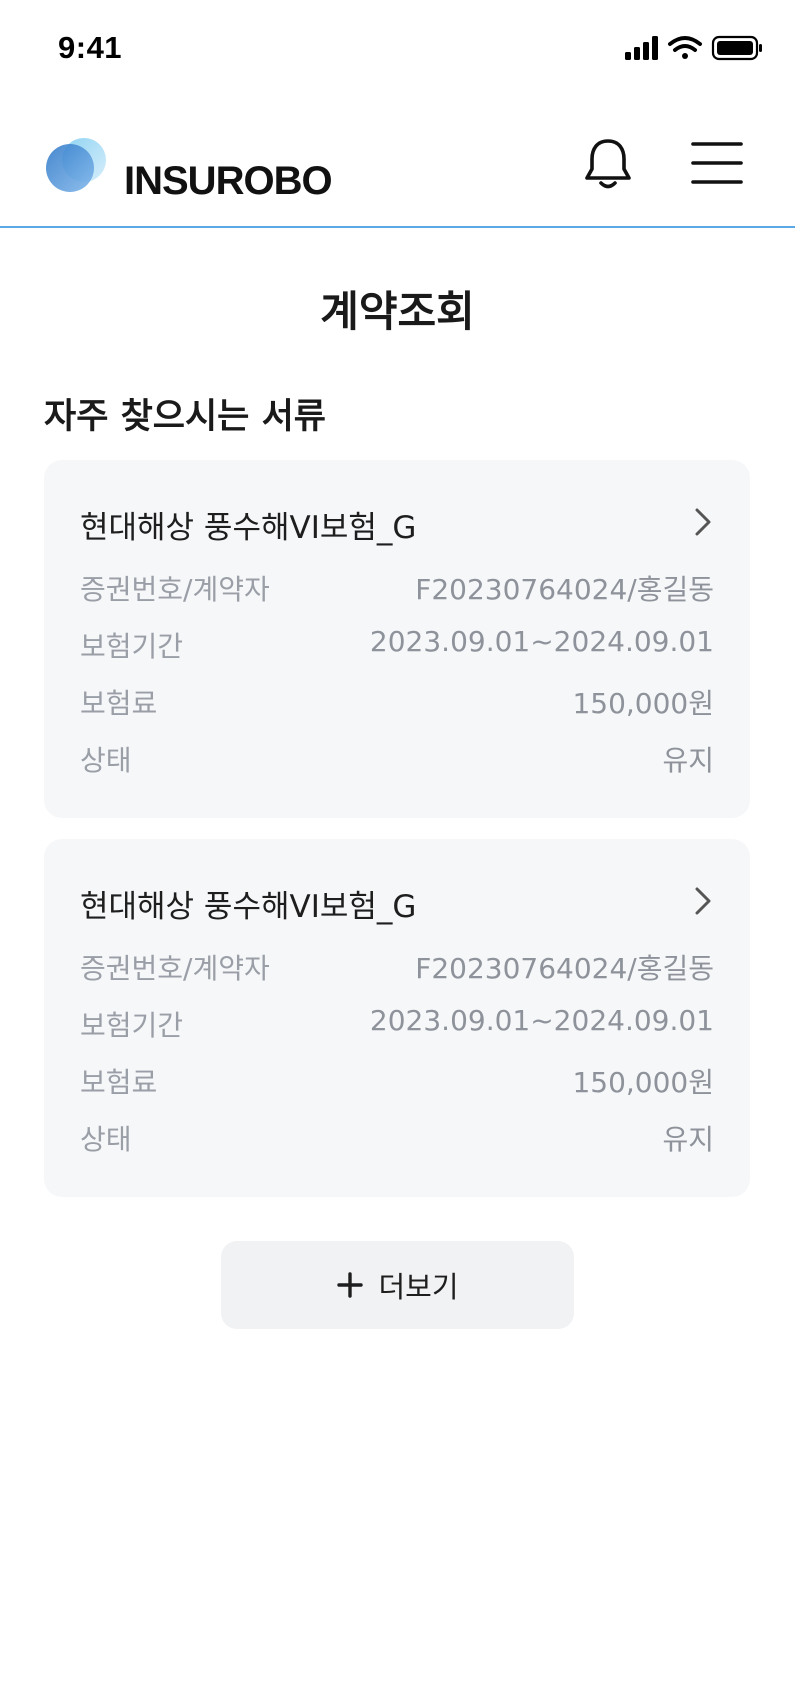 This screenshot has height=1692, width=795. I want to click on app-header: INSUROBO, so click(397, 169).